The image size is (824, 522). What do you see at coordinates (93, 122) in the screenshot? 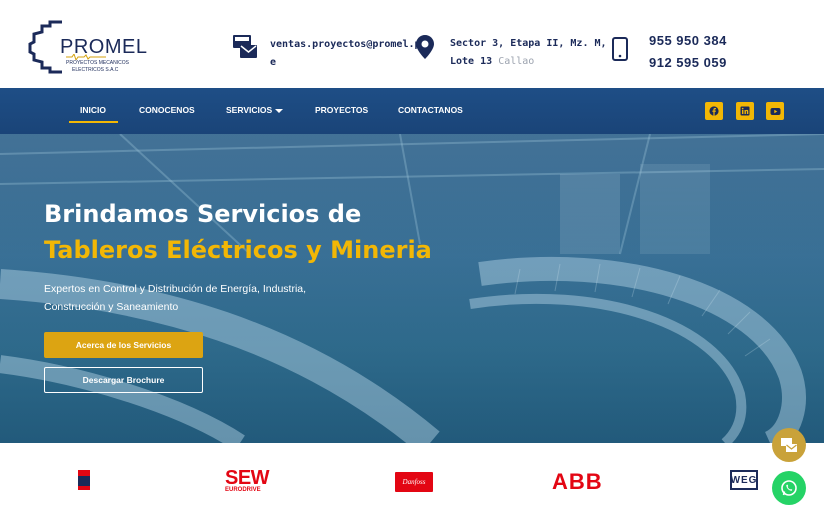
I see `nav-active-indicator` at bounding box center [93, 122].